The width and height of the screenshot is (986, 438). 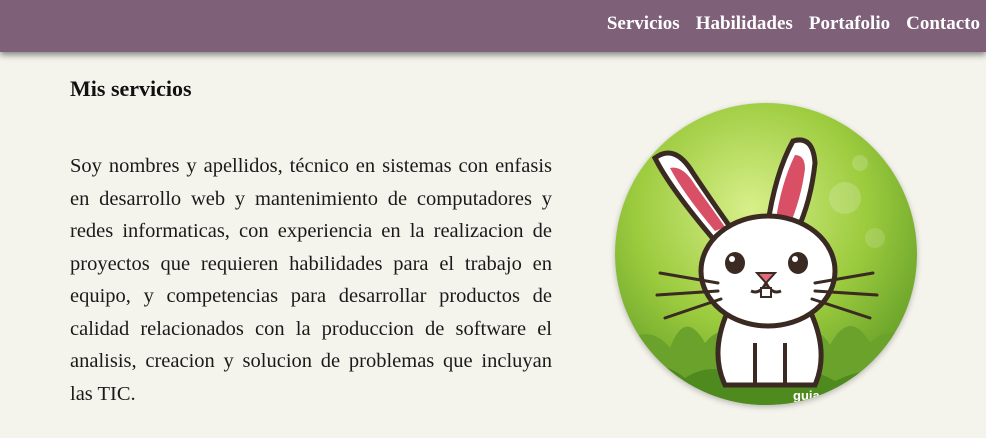 What do you see at coordinates (643, 24) in the screenshot?
I see `nav-link-servicios: Servicios` at bounding box center [643, 24].